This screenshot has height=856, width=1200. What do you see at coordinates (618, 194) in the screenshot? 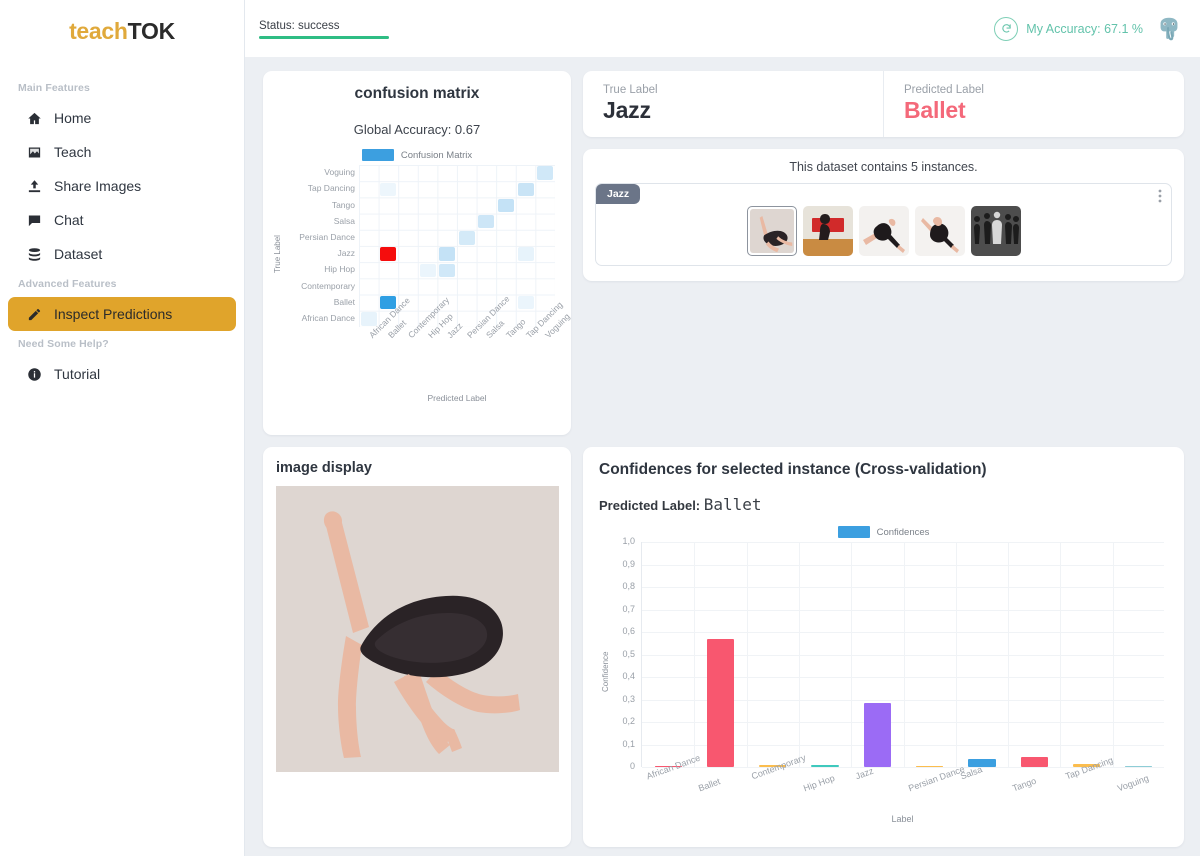
I see `instances-group-badge: Jazz` at bounding box center [618, 194].